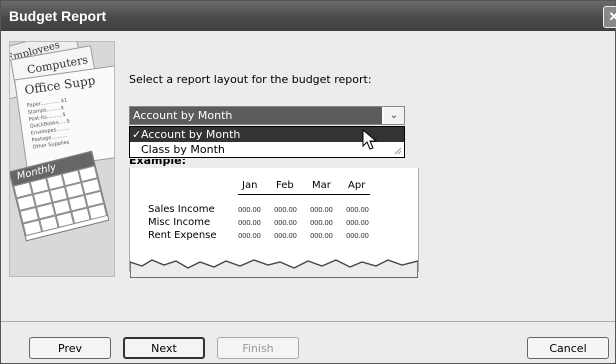 Image resolution: width=616 pixels, height=364 pixels. I want to click on prev-button: Prev, so click(70, 348).